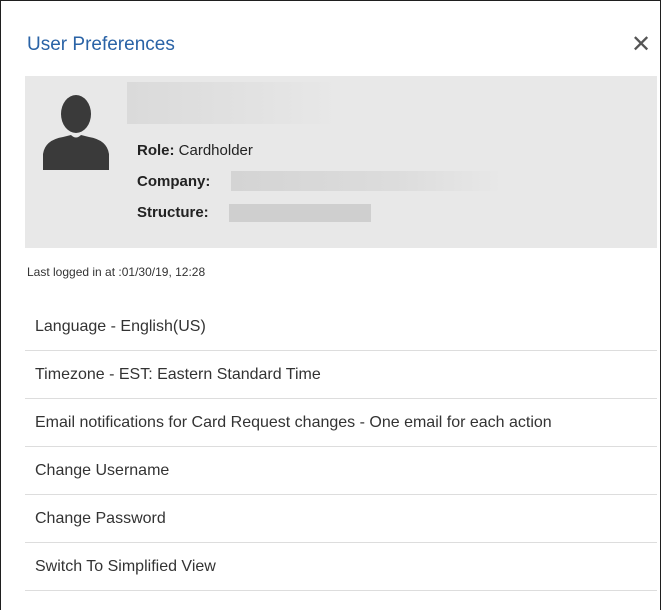 The image size is (663, 610). I want to click on close-icon: ✕, so click(641, 44).